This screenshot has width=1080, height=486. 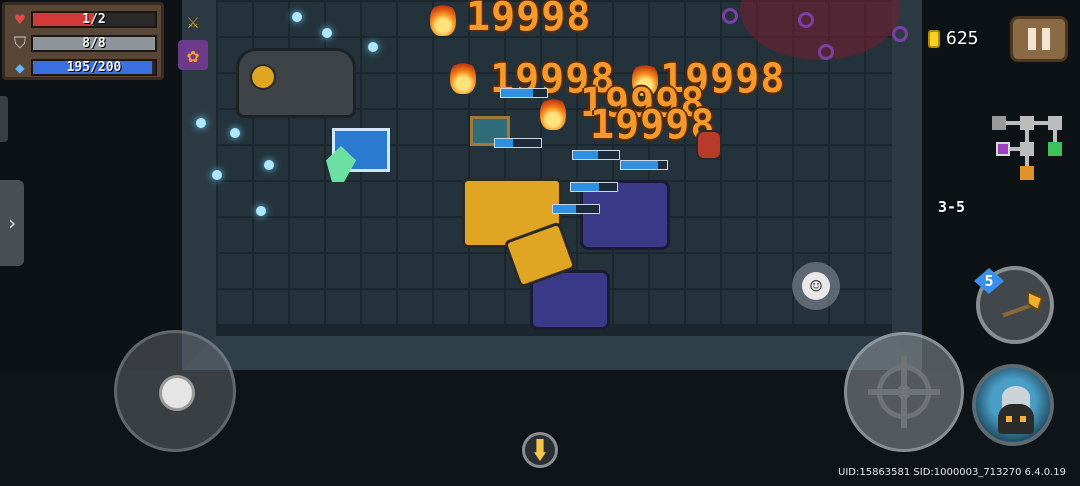 I want to click on crosshair-icon, so click(x=904, y=392).